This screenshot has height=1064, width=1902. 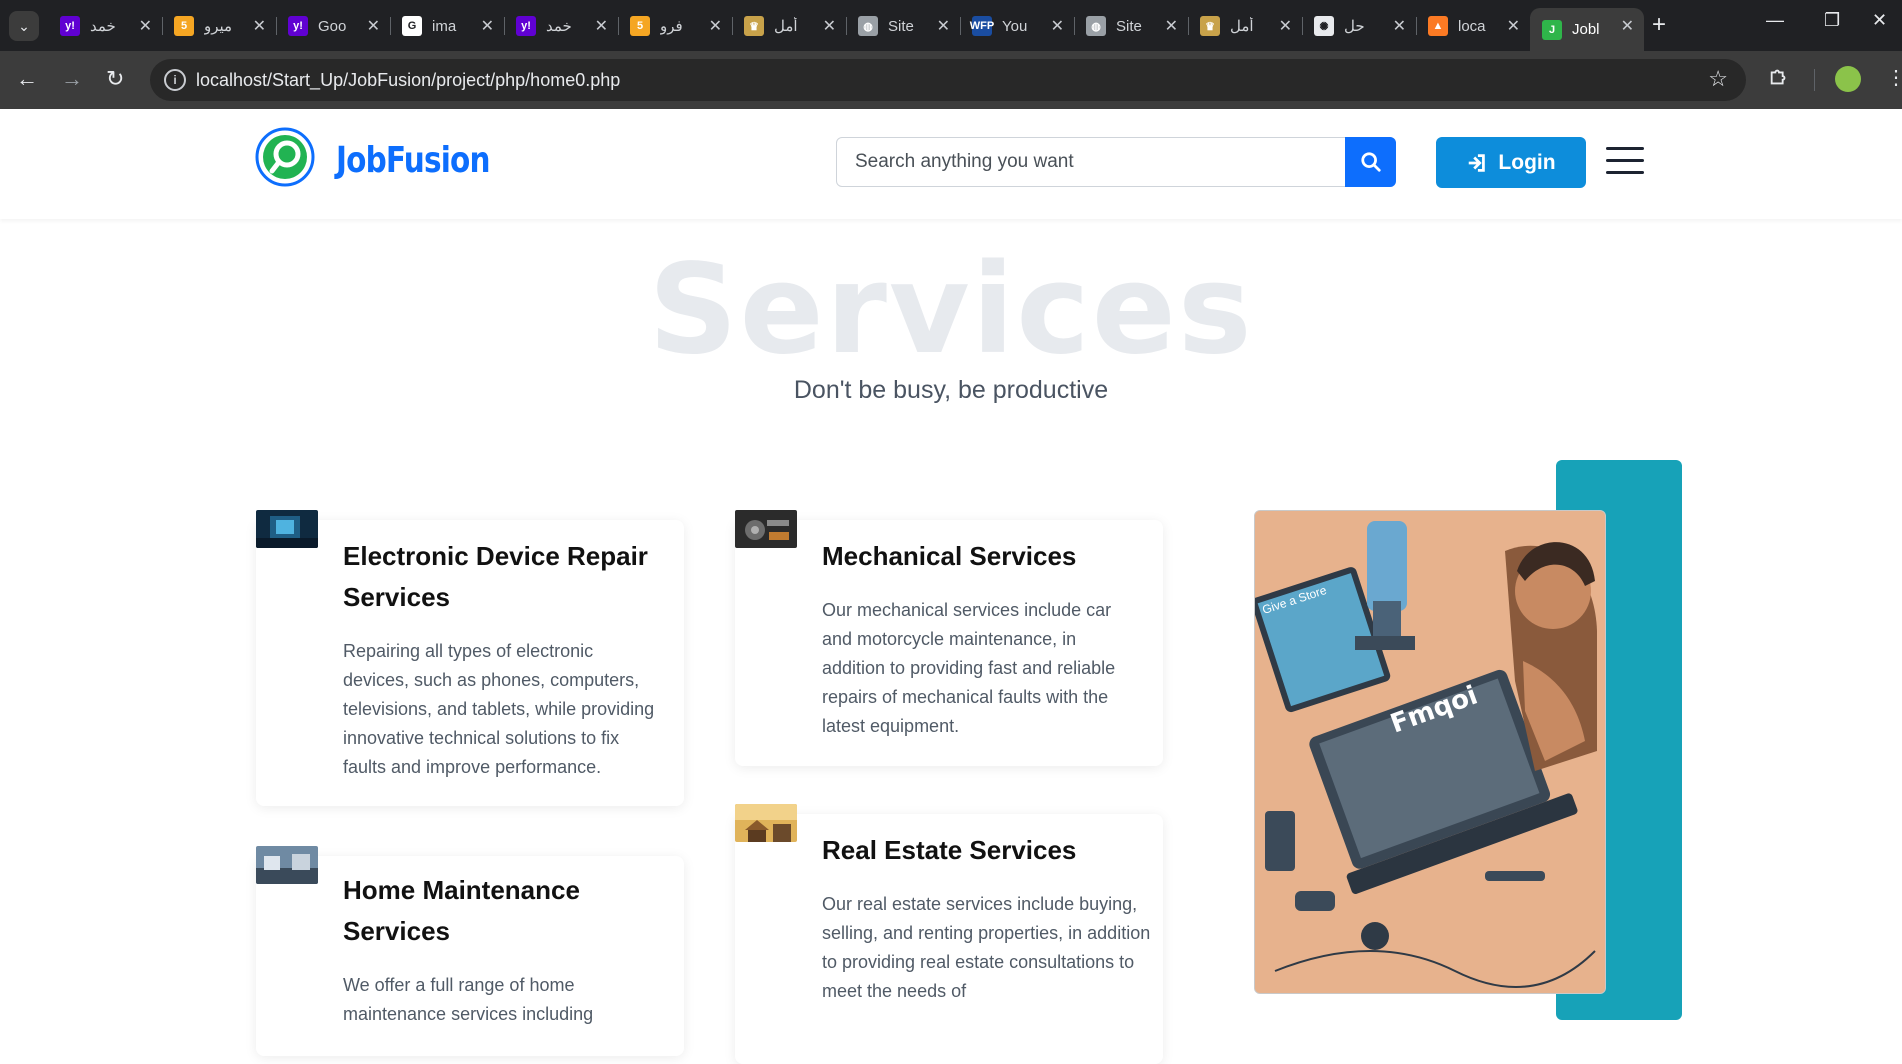 I want to click on browser-tab-title: ميرو, so click(x=218, y=26).